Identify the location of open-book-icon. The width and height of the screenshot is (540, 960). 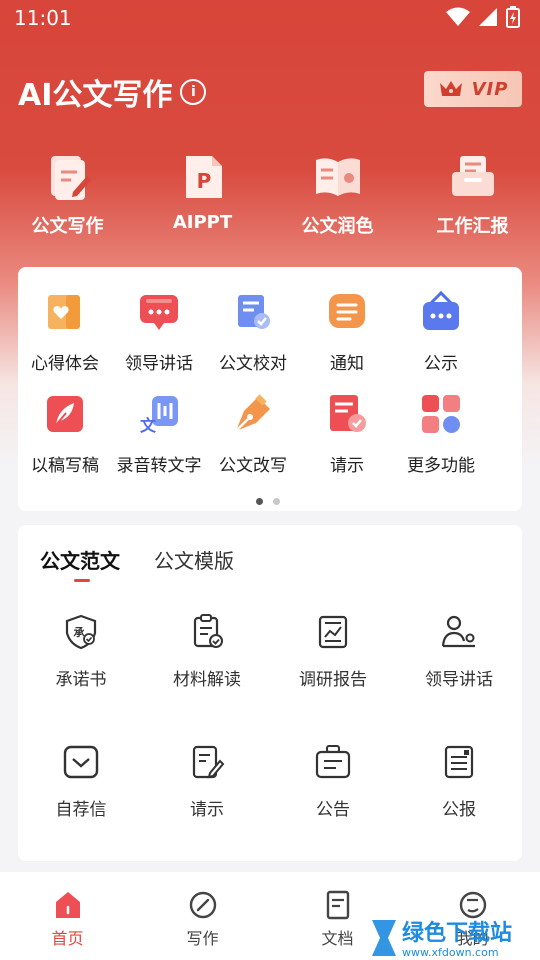
(337, 177).